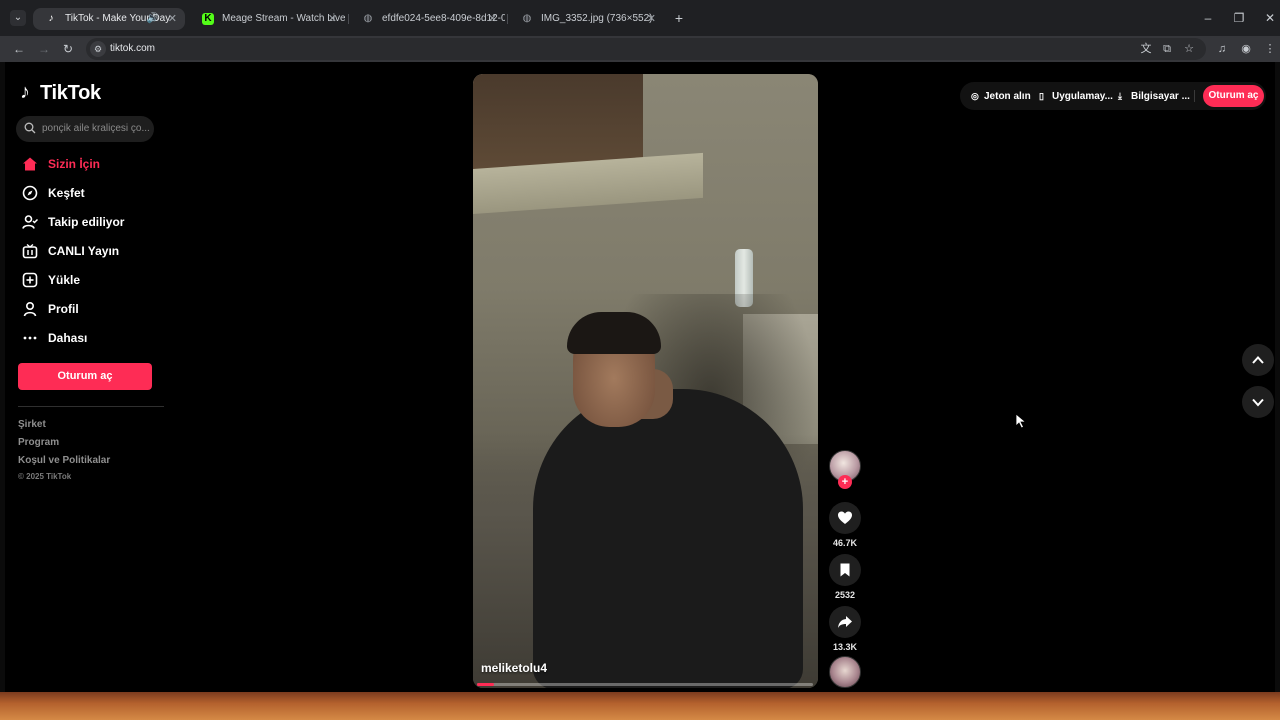  Describe the element at coordinates (1041, 96) in the screenshot. I see `phone-icon: ▯` at that location.